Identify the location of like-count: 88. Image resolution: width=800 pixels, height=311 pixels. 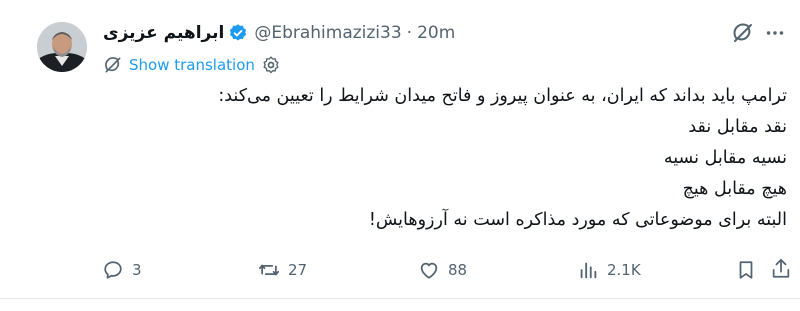
(458, 270).